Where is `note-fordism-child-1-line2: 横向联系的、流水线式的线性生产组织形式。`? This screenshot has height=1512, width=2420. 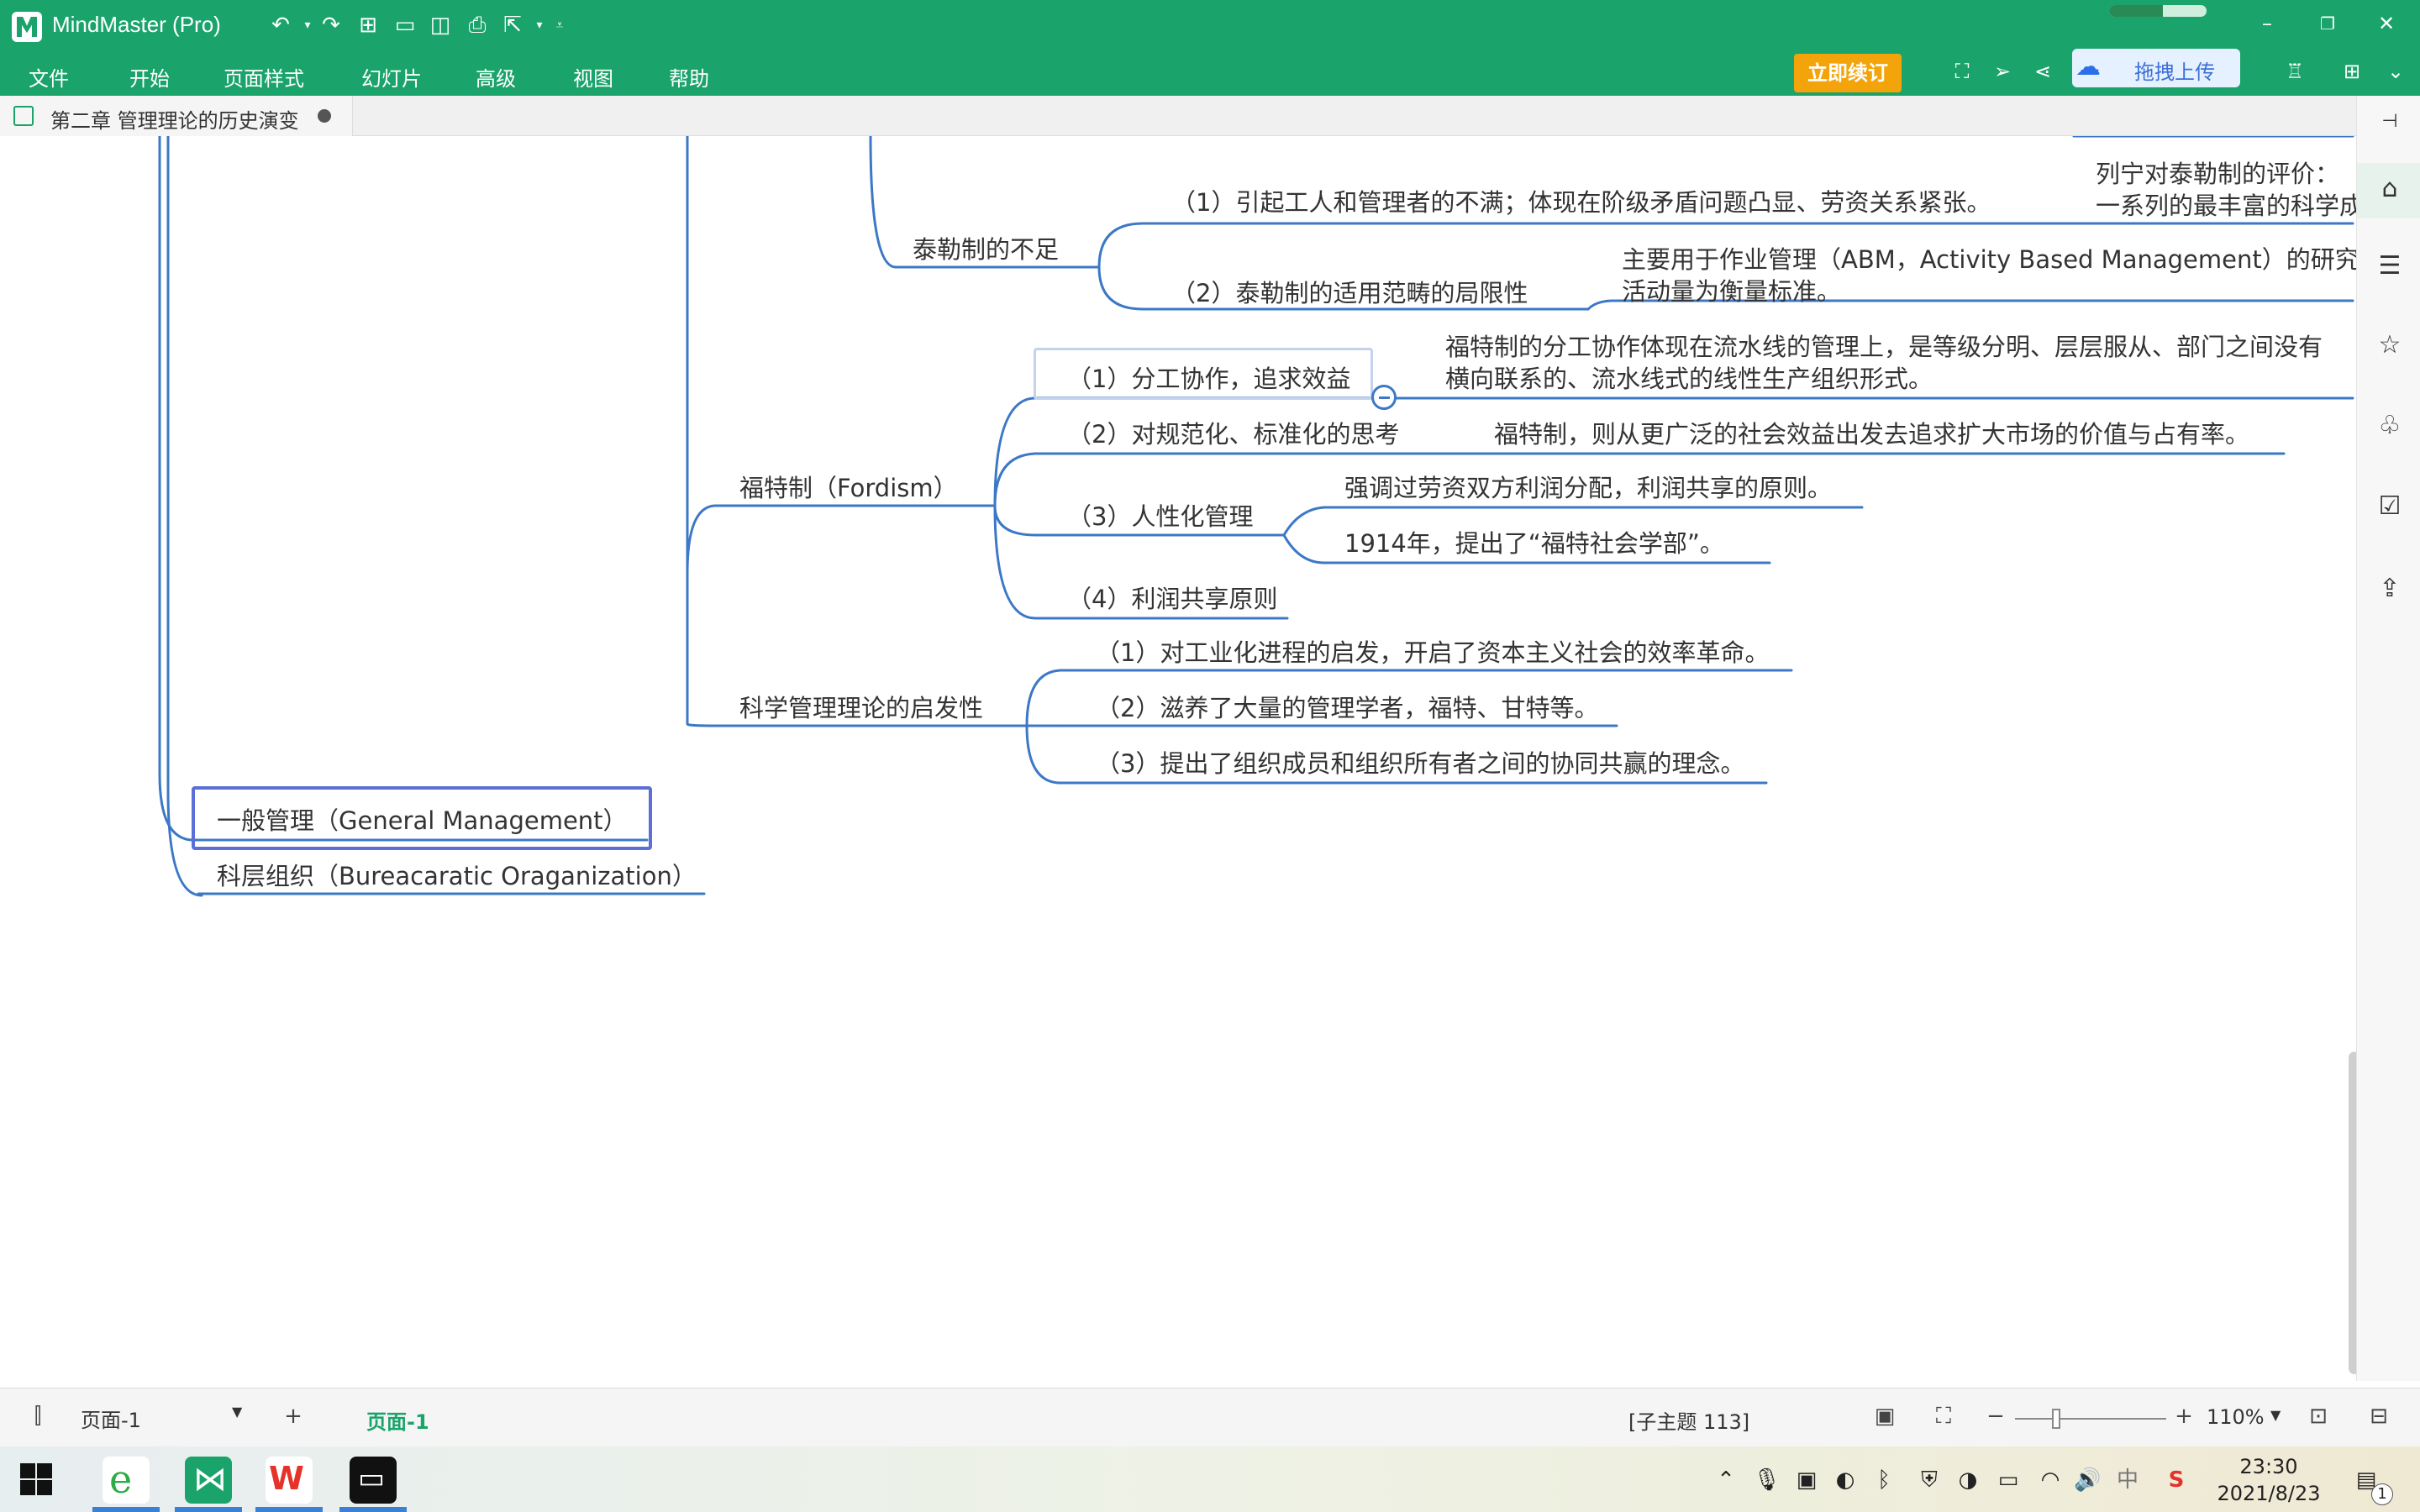 note-fordism-child-1-line2: 横向联系的、流水线式的线性生产组织形式。 is located at coordinates (1689, 379).